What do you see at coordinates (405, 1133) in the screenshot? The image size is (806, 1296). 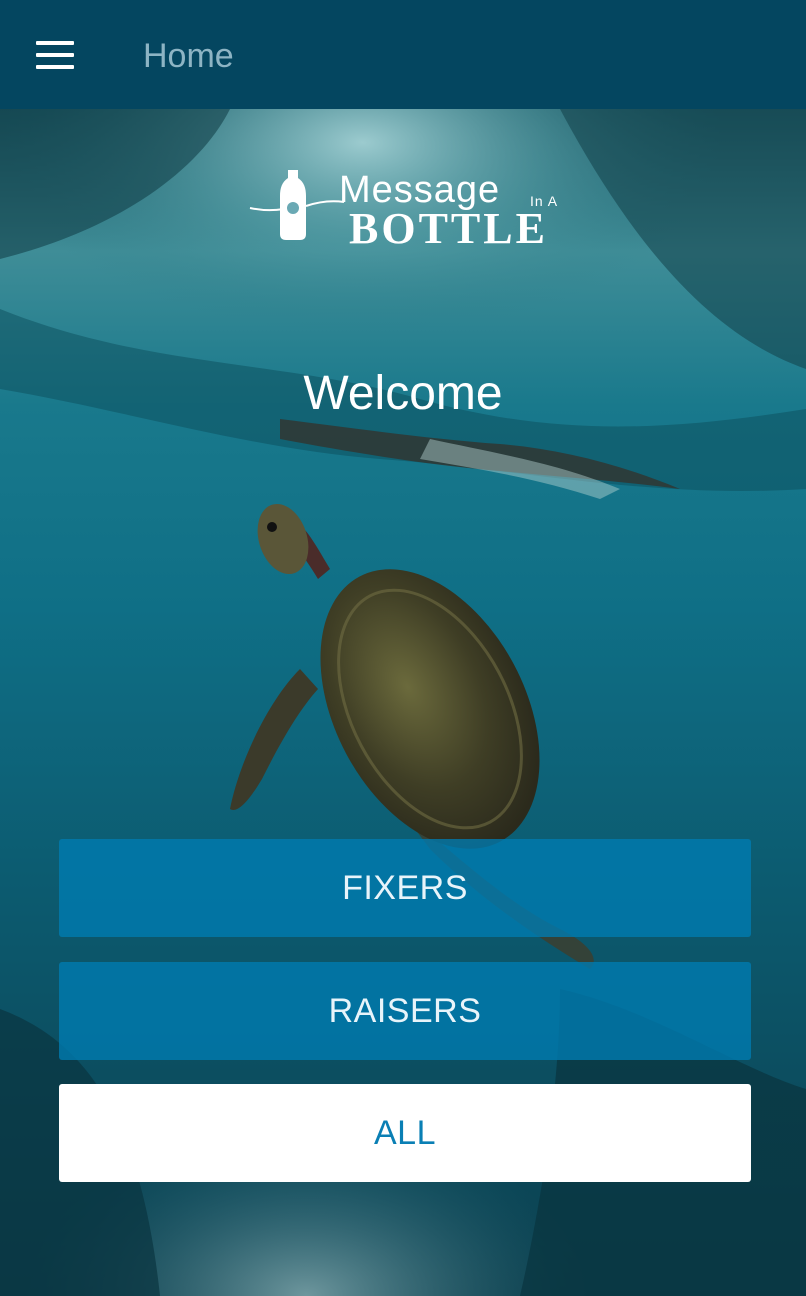 I see `all-button: ALL` at bounding box center [405, 1133].